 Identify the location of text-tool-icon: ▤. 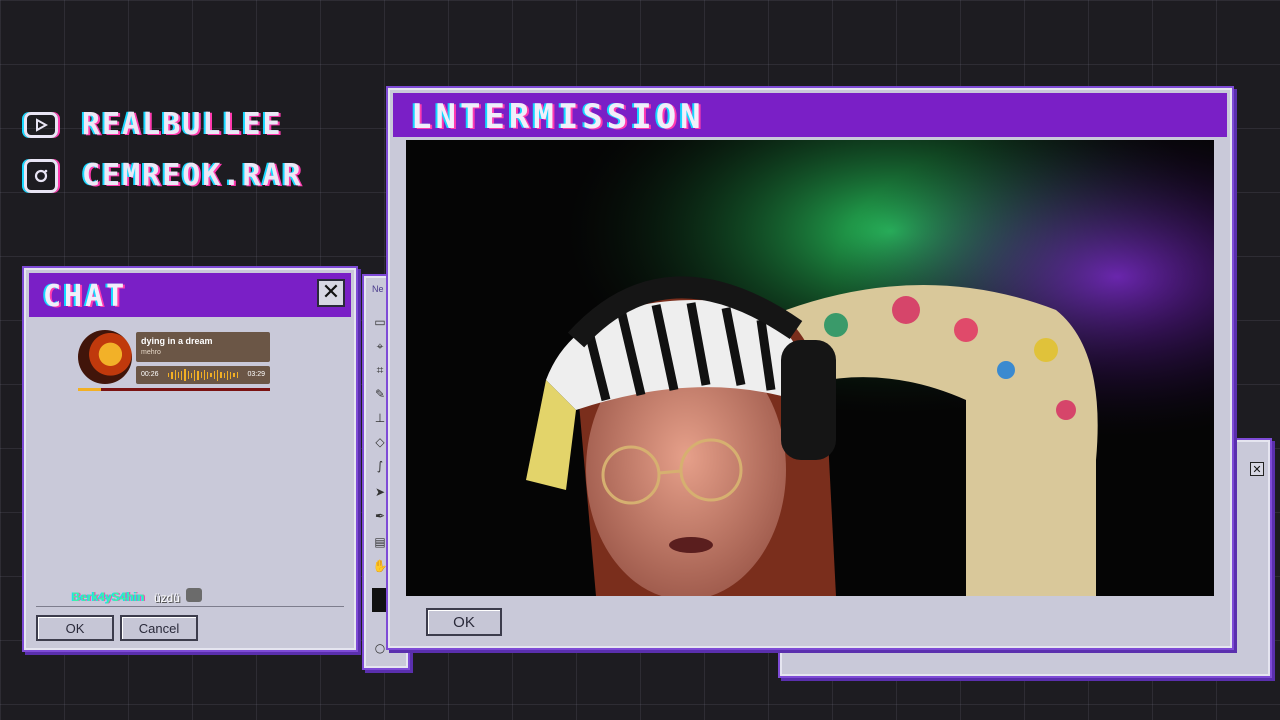
(380, 542).